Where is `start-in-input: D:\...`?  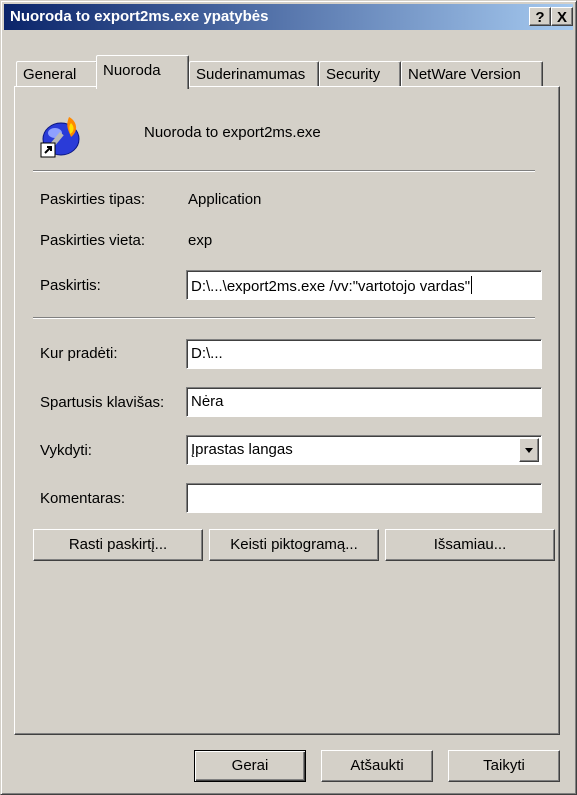 start-in-input: D:\... is located at coordinates (364, 354).